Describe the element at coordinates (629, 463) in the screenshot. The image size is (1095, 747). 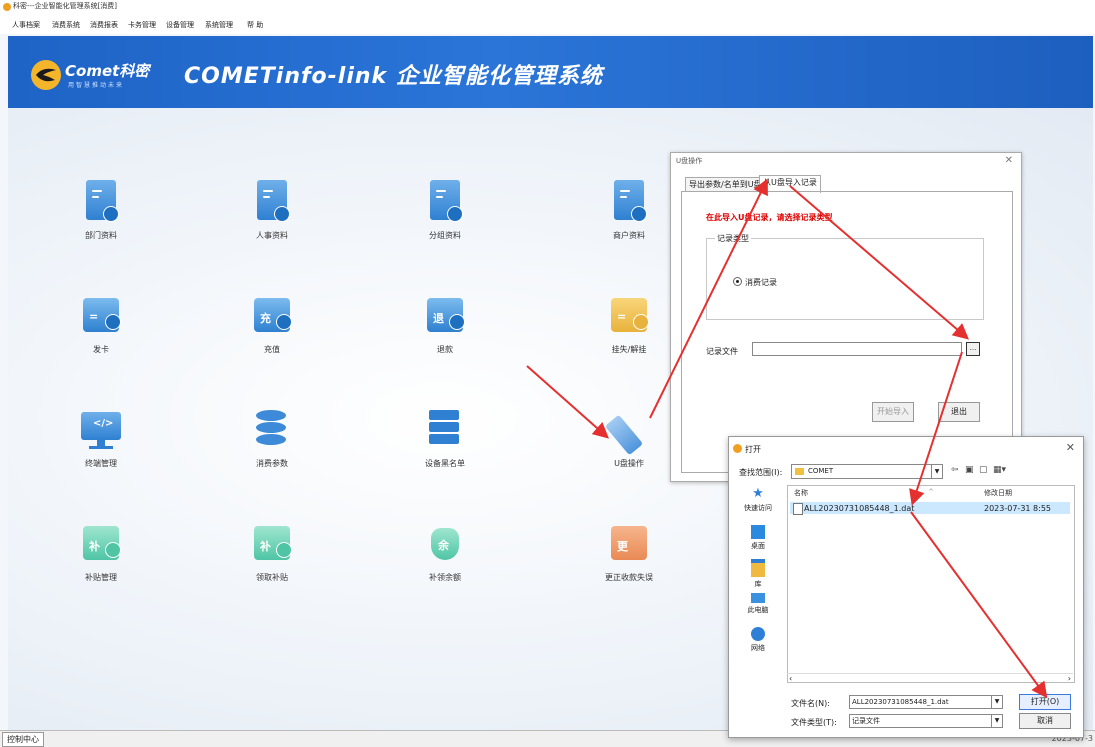
I see `tile-label: U盘操作` at that location.